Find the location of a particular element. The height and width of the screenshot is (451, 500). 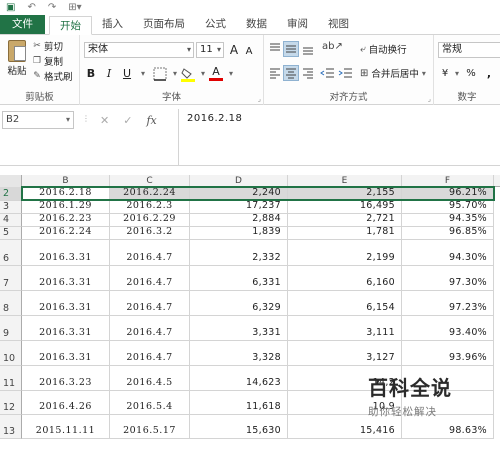

fill-color-button is located at coordinates (188, 74).